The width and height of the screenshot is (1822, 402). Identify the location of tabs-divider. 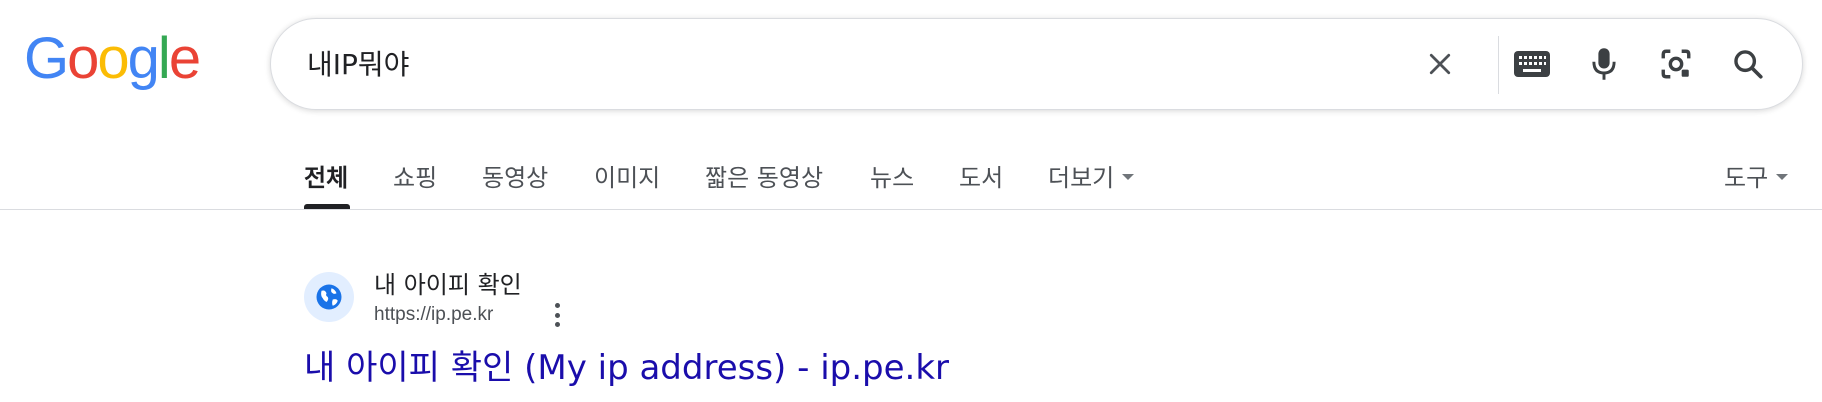
(911, 209).